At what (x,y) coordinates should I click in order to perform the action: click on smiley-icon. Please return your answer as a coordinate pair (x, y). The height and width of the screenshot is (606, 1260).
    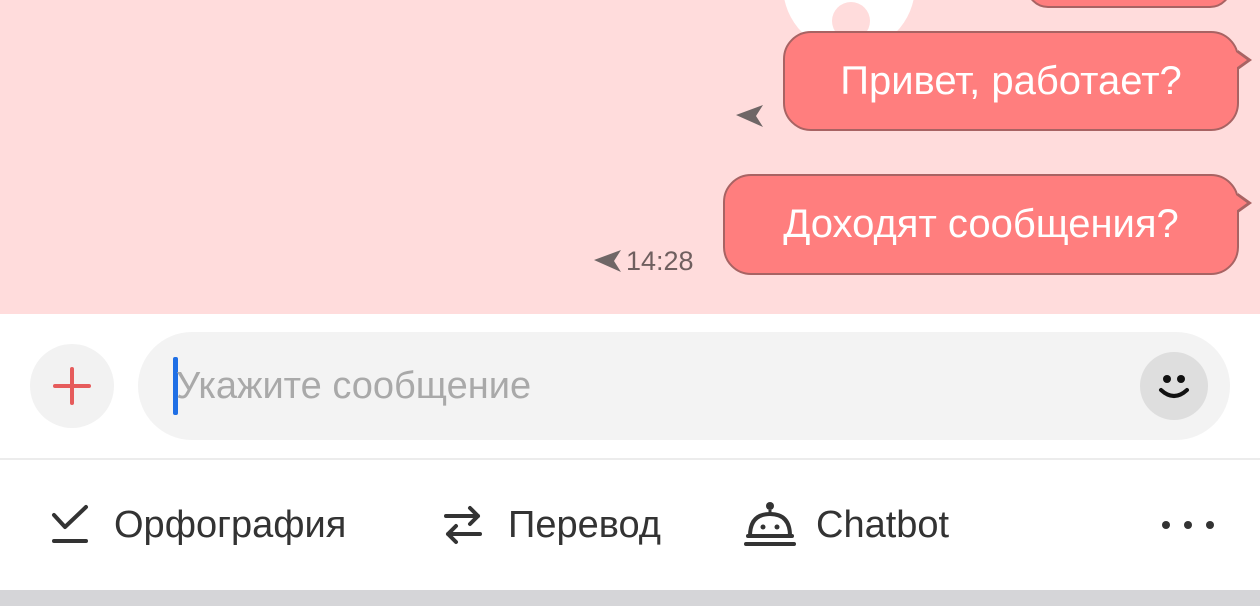
    Looking at the image, I should click on (1174, 386).